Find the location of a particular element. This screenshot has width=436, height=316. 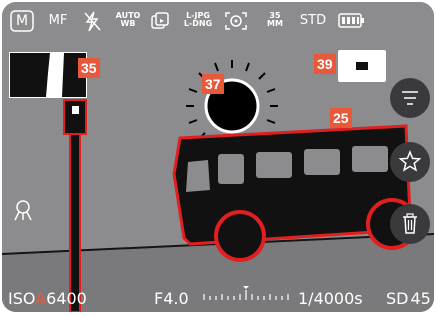

white-balance-indicator: AUTO WB is located at coordinates (128, 20).